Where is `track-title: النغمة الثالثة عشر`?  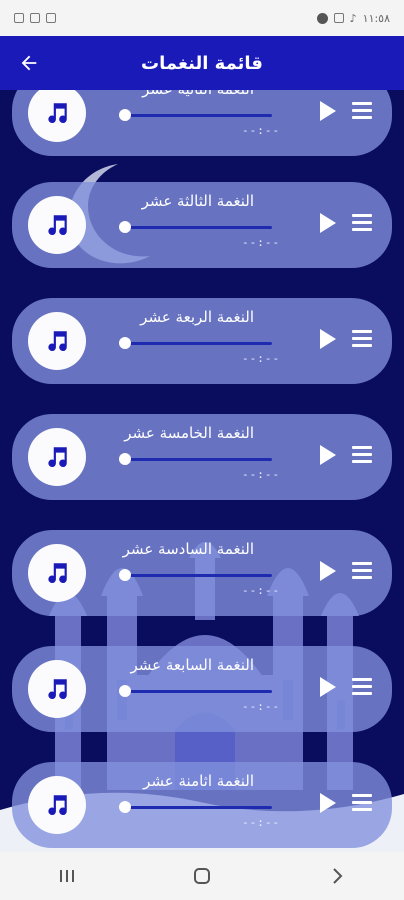
track-title: النغمة الثالثة عشر is located at coordinates (197, 201).